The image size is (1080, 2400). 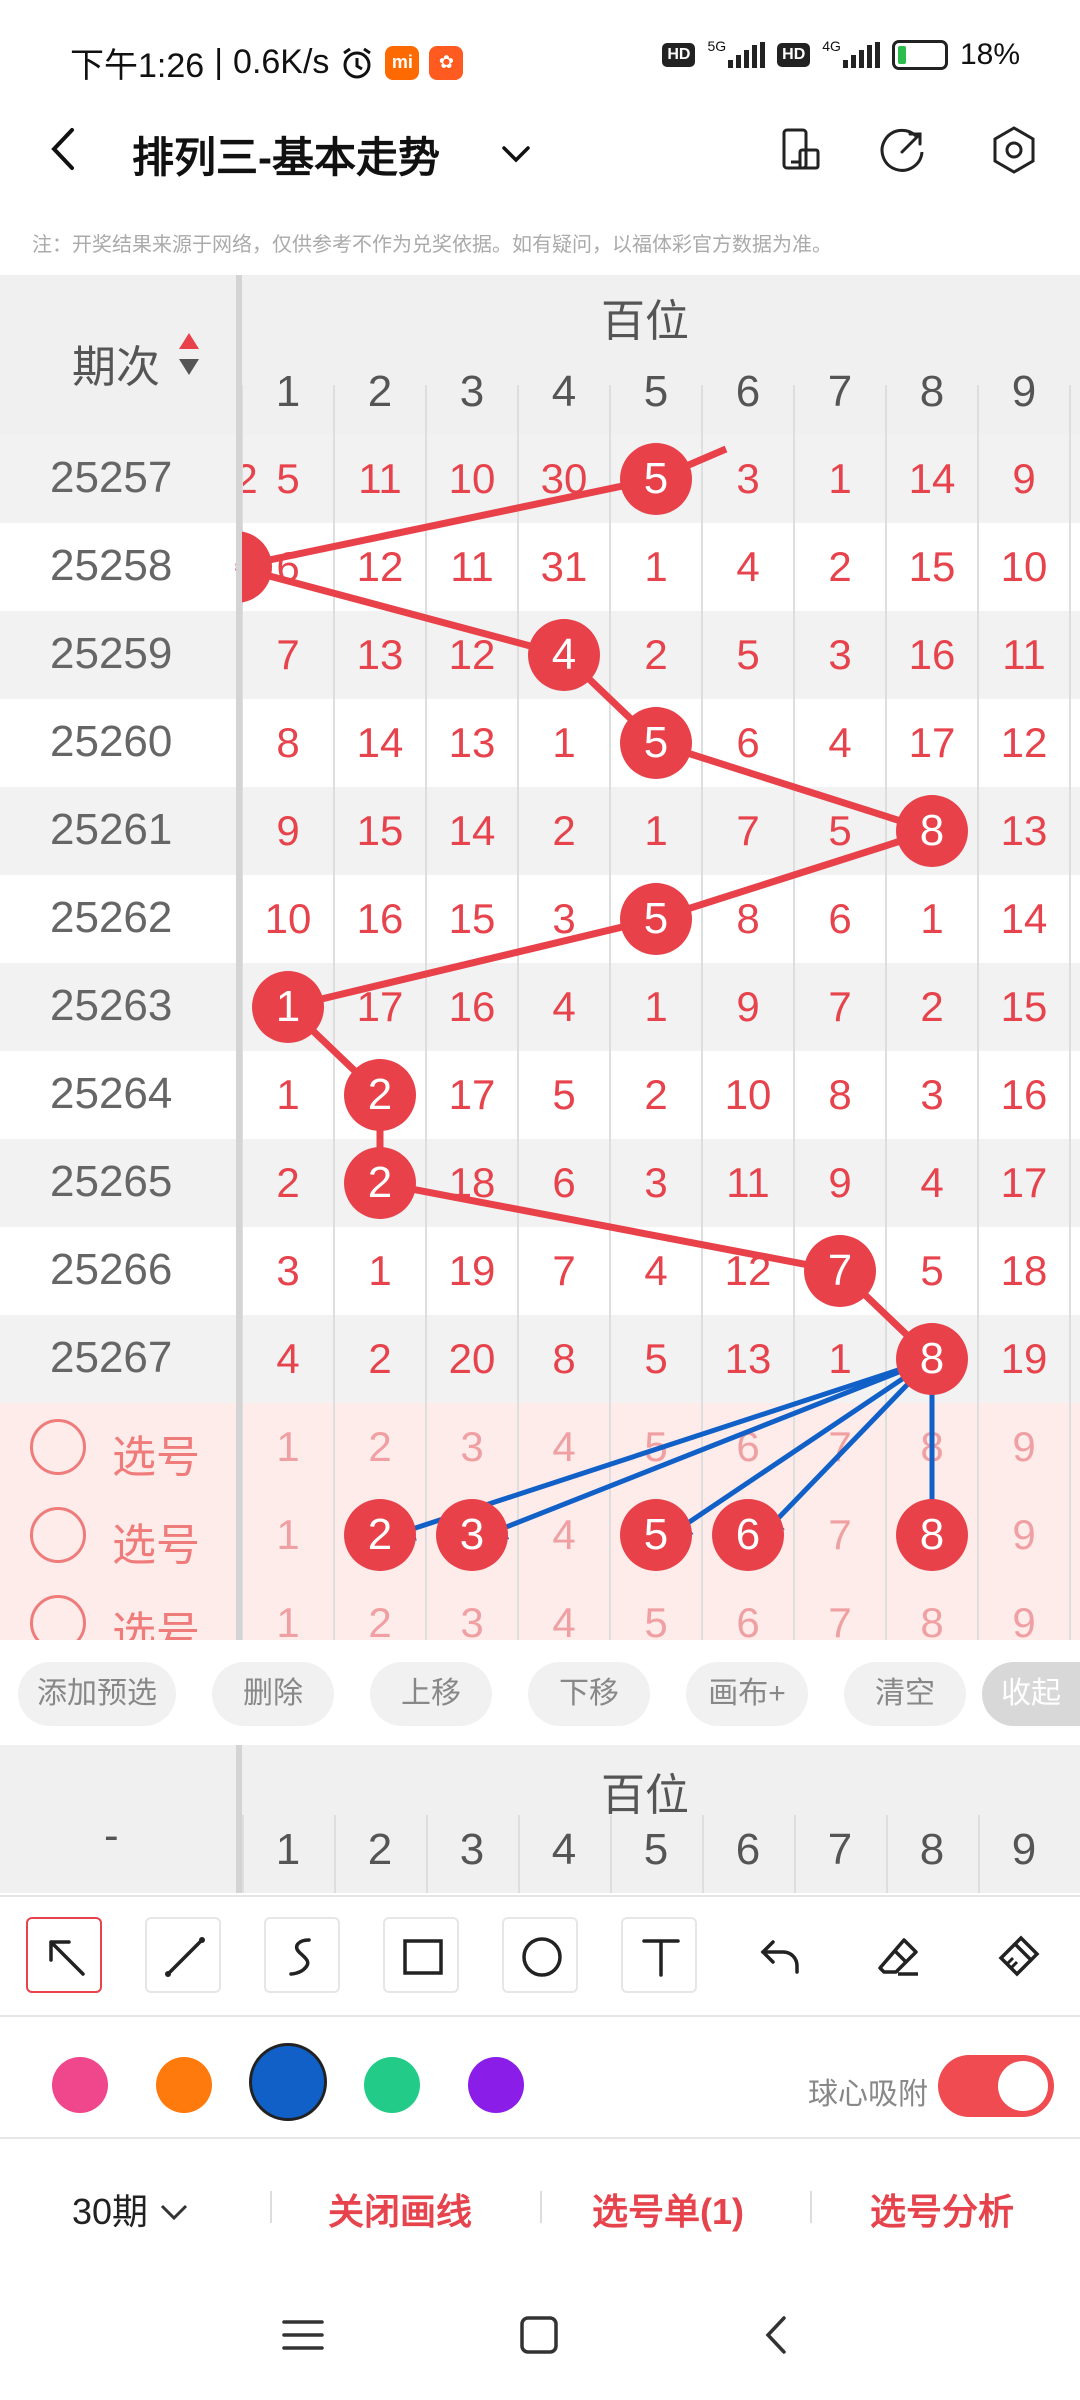 I want to click on row-period: 25267, so click(x=111, y=1357).